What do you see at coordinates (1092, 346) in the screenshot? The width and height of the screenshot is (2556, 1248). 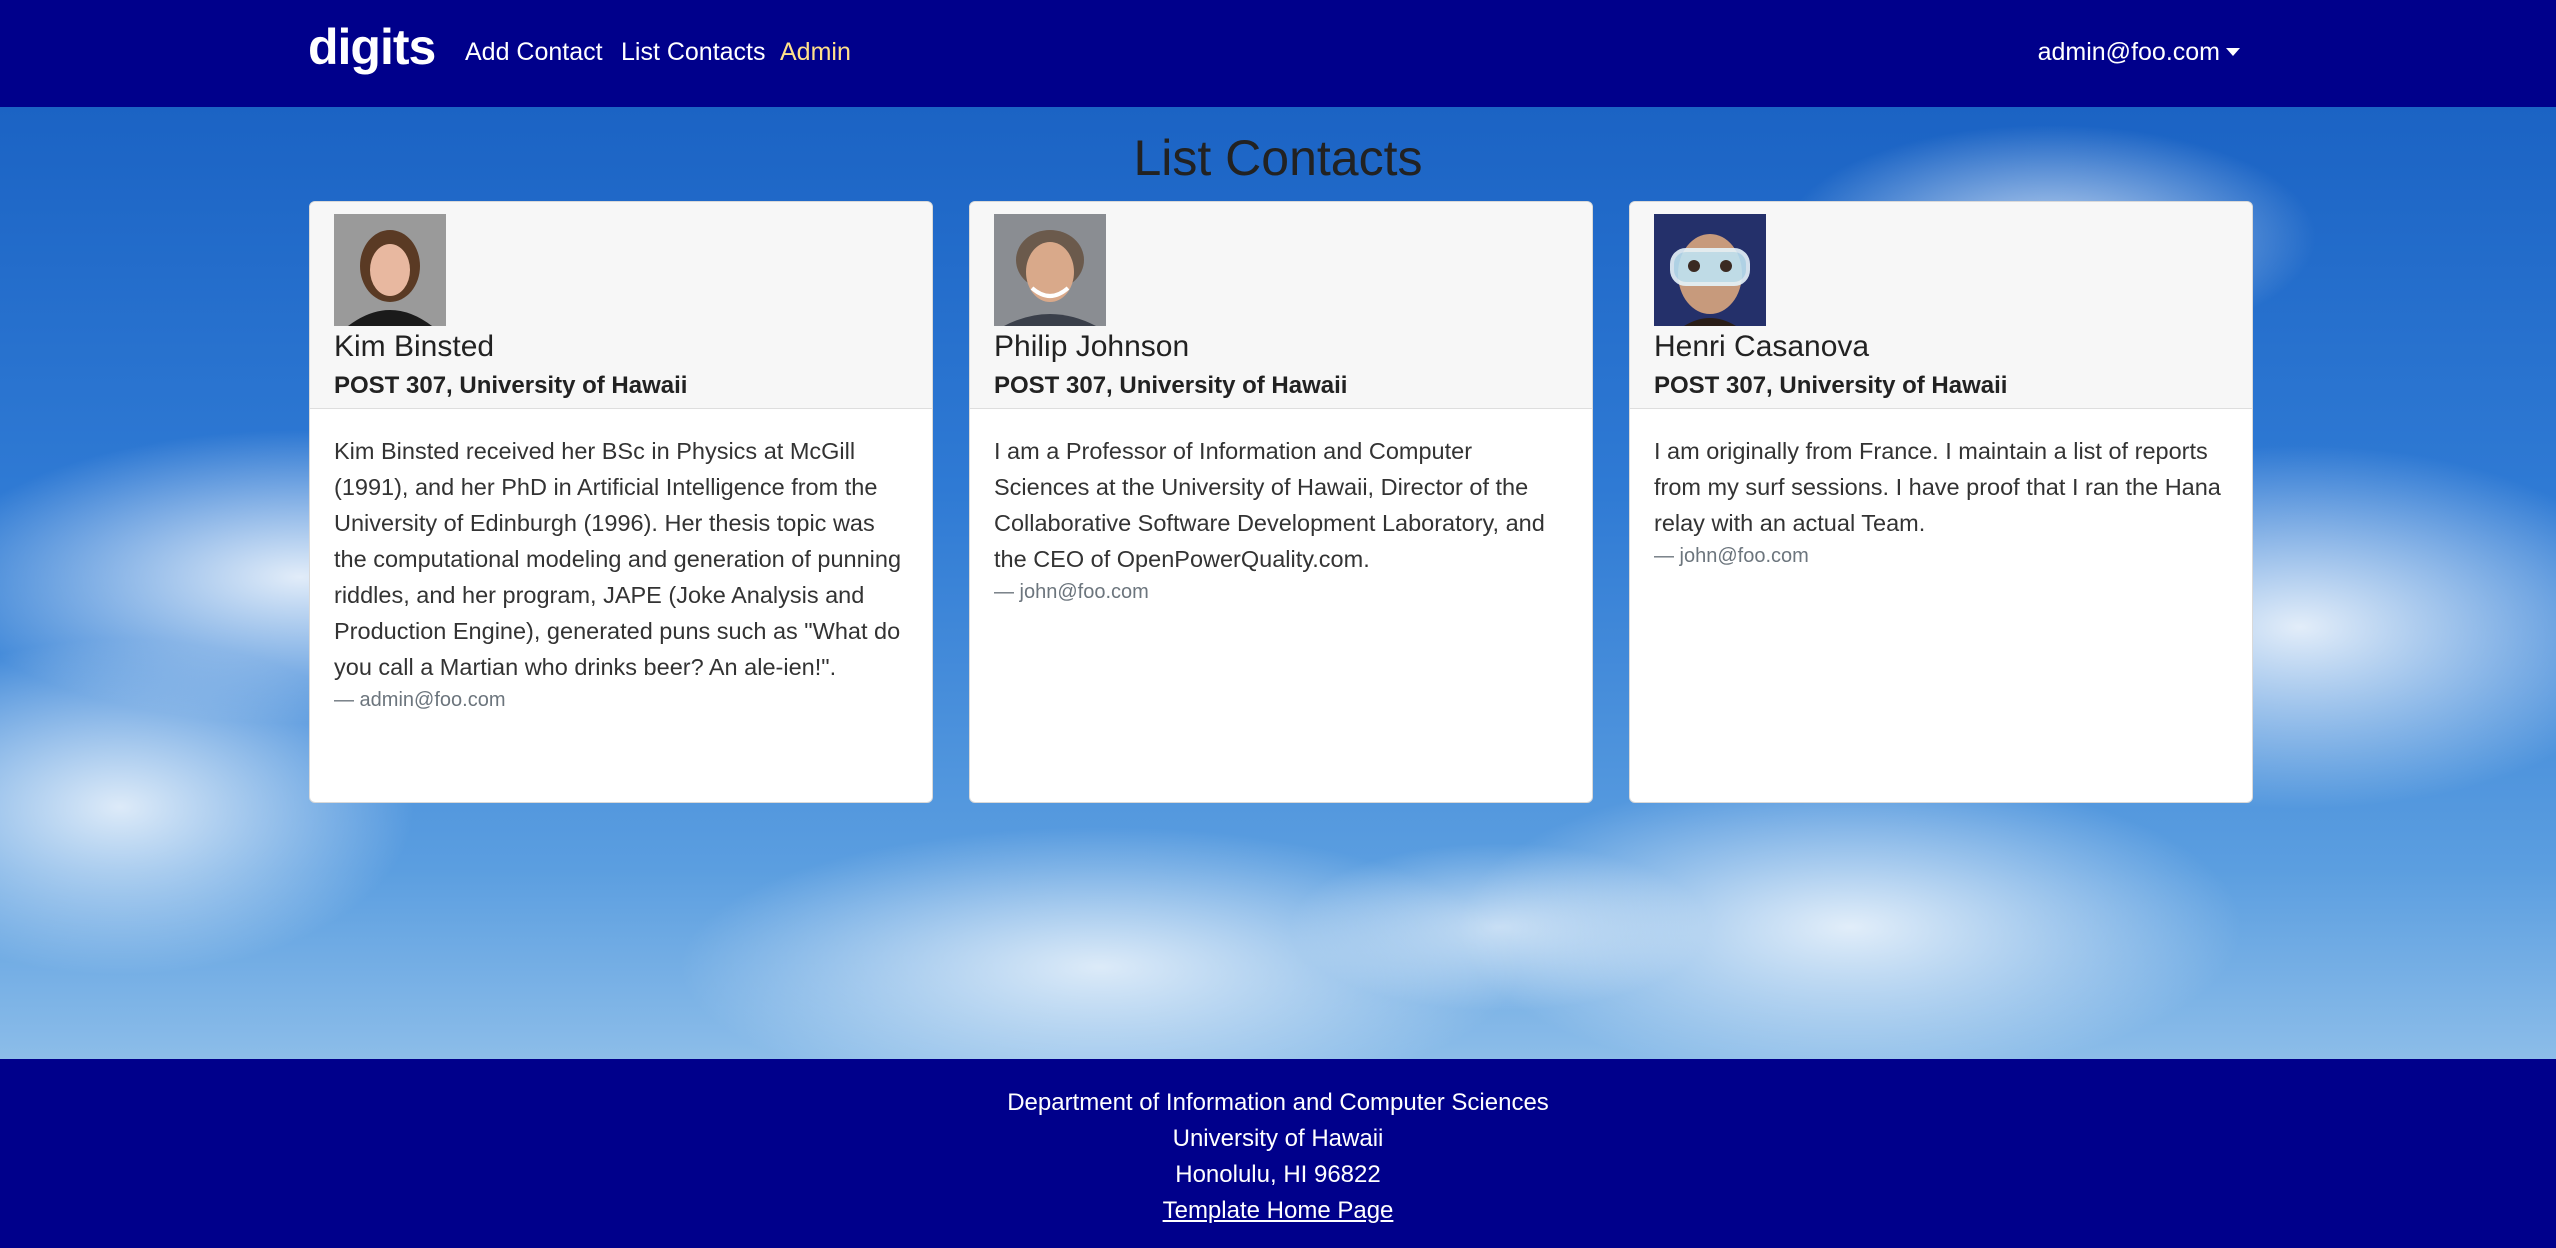 I see `contact-name: Philip Johnson` at bounding box center [1092, 346].